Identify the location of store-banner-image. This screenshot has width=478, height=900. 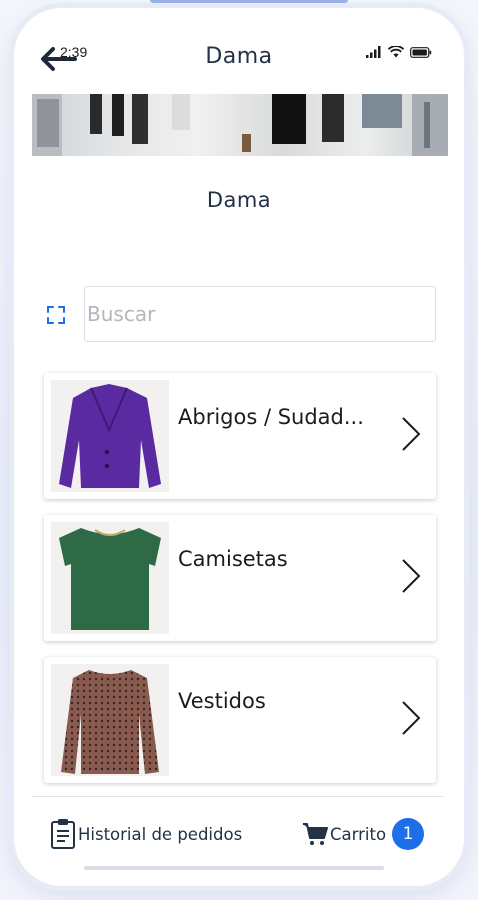
(240, 125).